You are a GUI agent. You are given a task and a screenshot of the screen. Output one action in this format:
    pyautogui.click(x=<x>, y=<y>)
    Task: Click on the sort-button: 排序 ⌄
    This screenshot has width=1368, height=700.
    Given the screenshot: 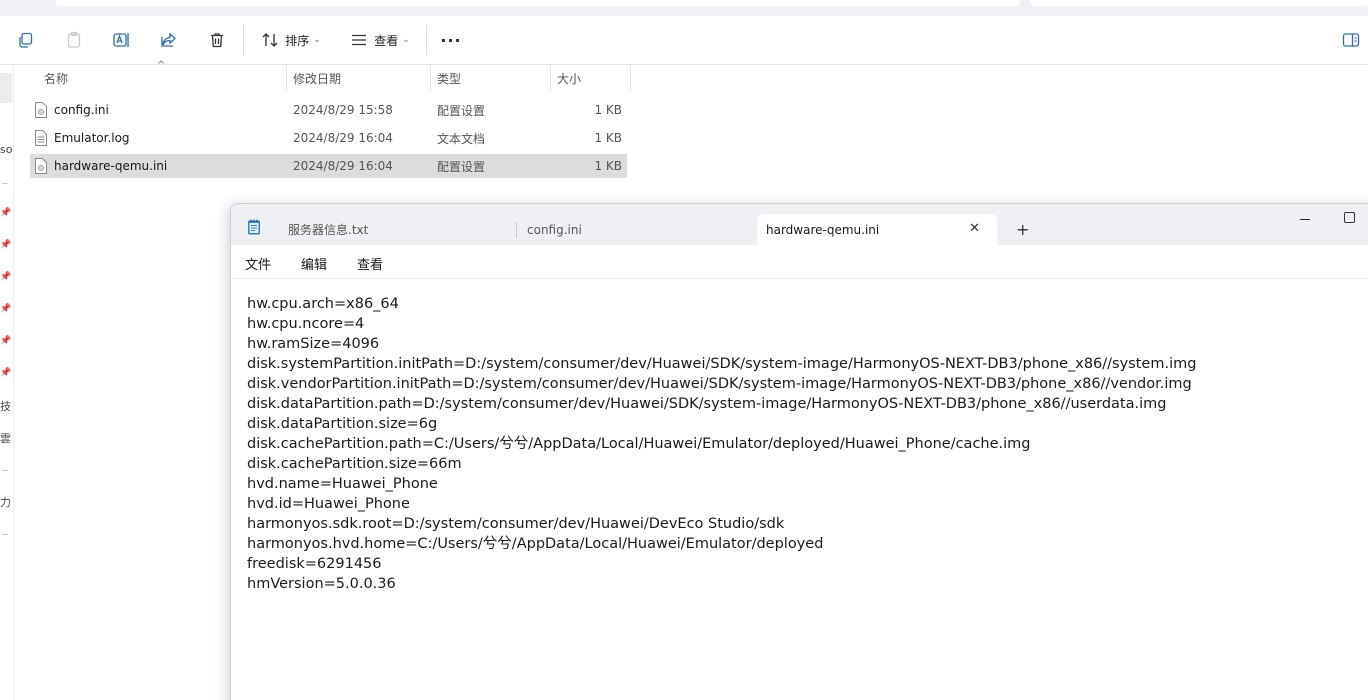 What is the action you would take?
    pyautogui.click(x=291, y=40)
    